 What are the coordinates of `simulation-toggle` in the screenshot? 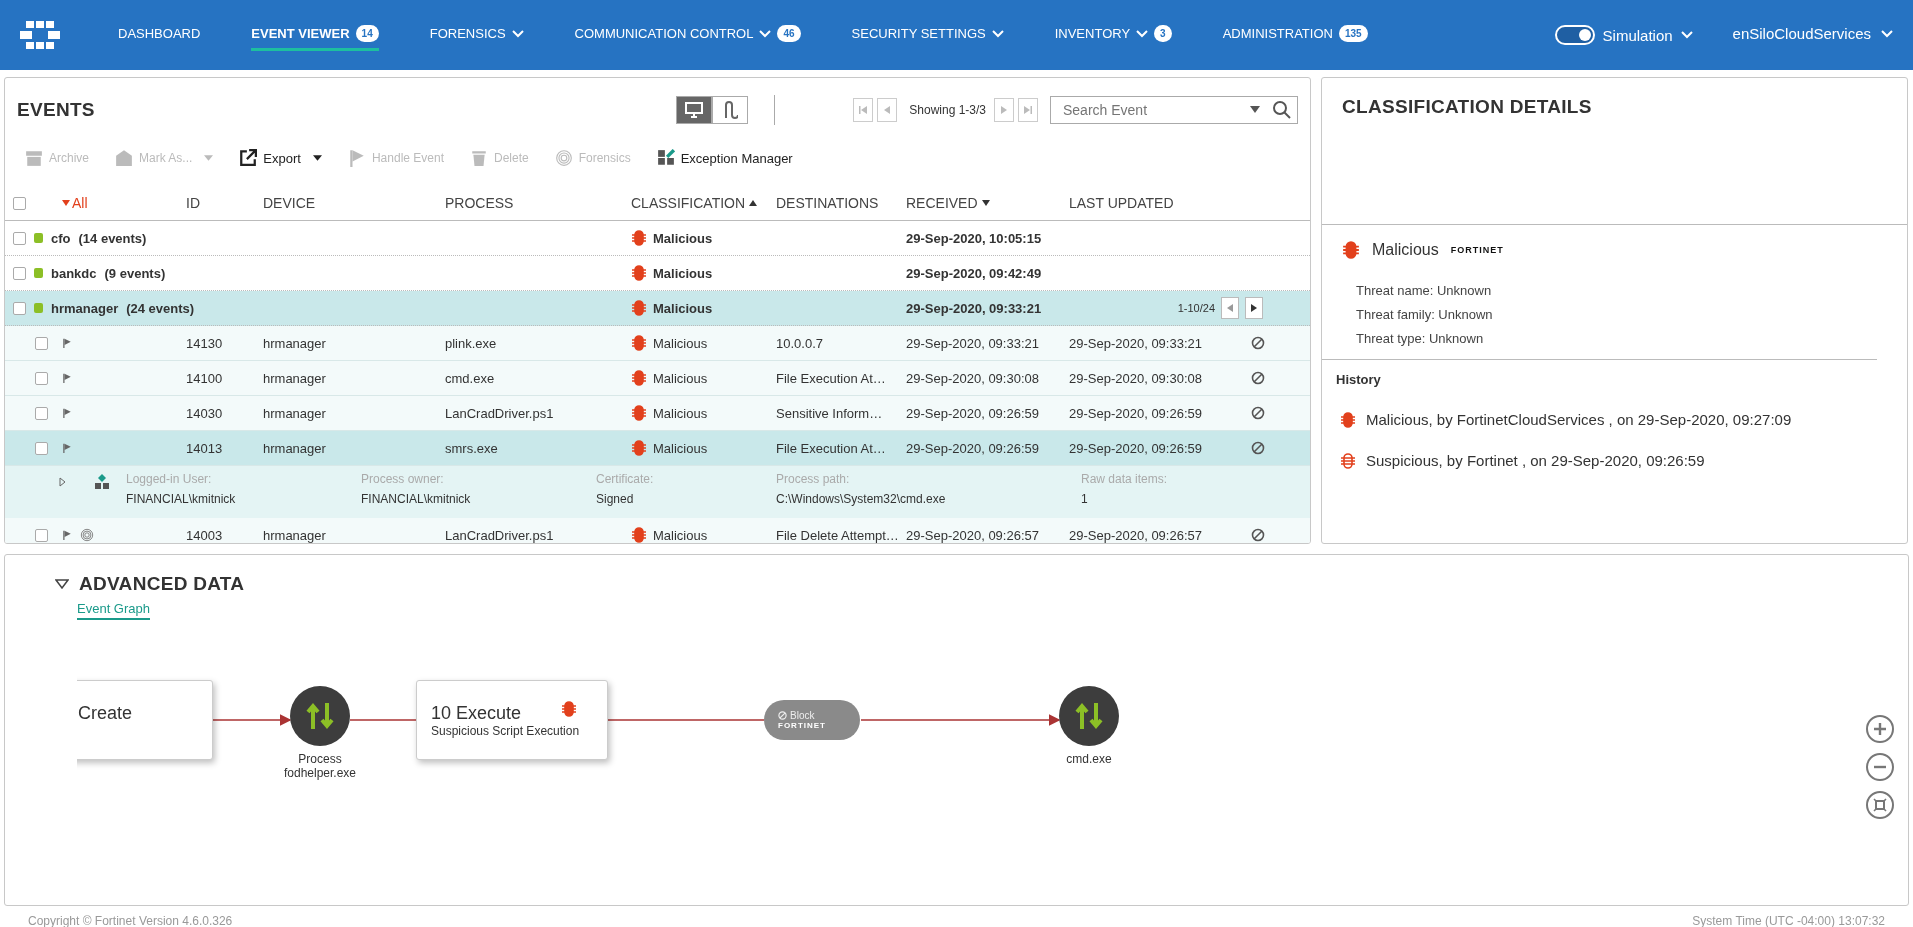 It's located at (1574, 35).